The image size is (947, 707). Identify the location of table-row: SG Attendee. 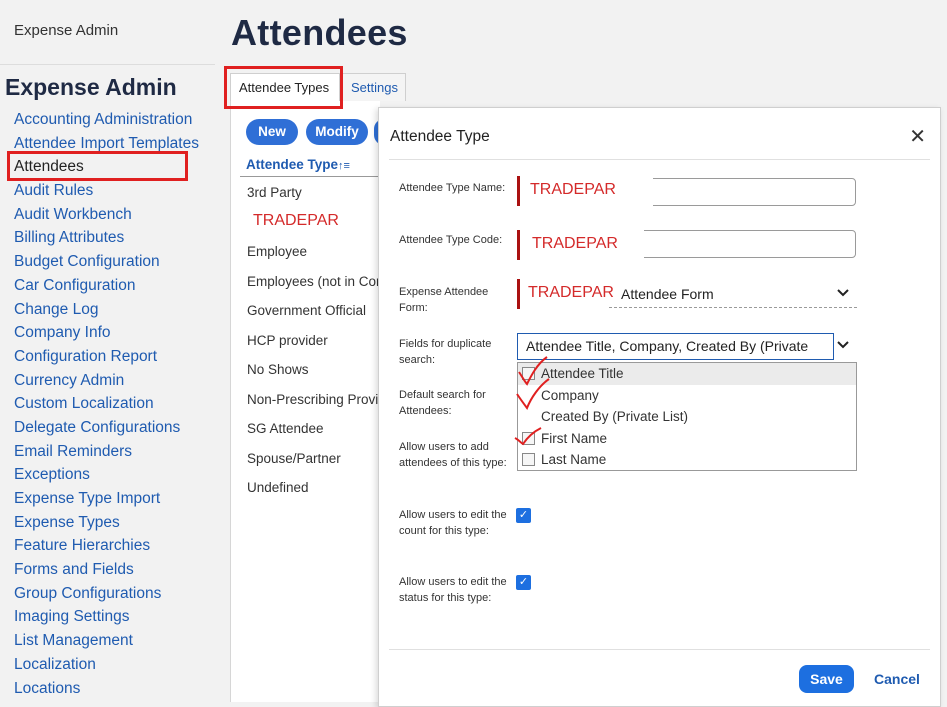
(313, 429).